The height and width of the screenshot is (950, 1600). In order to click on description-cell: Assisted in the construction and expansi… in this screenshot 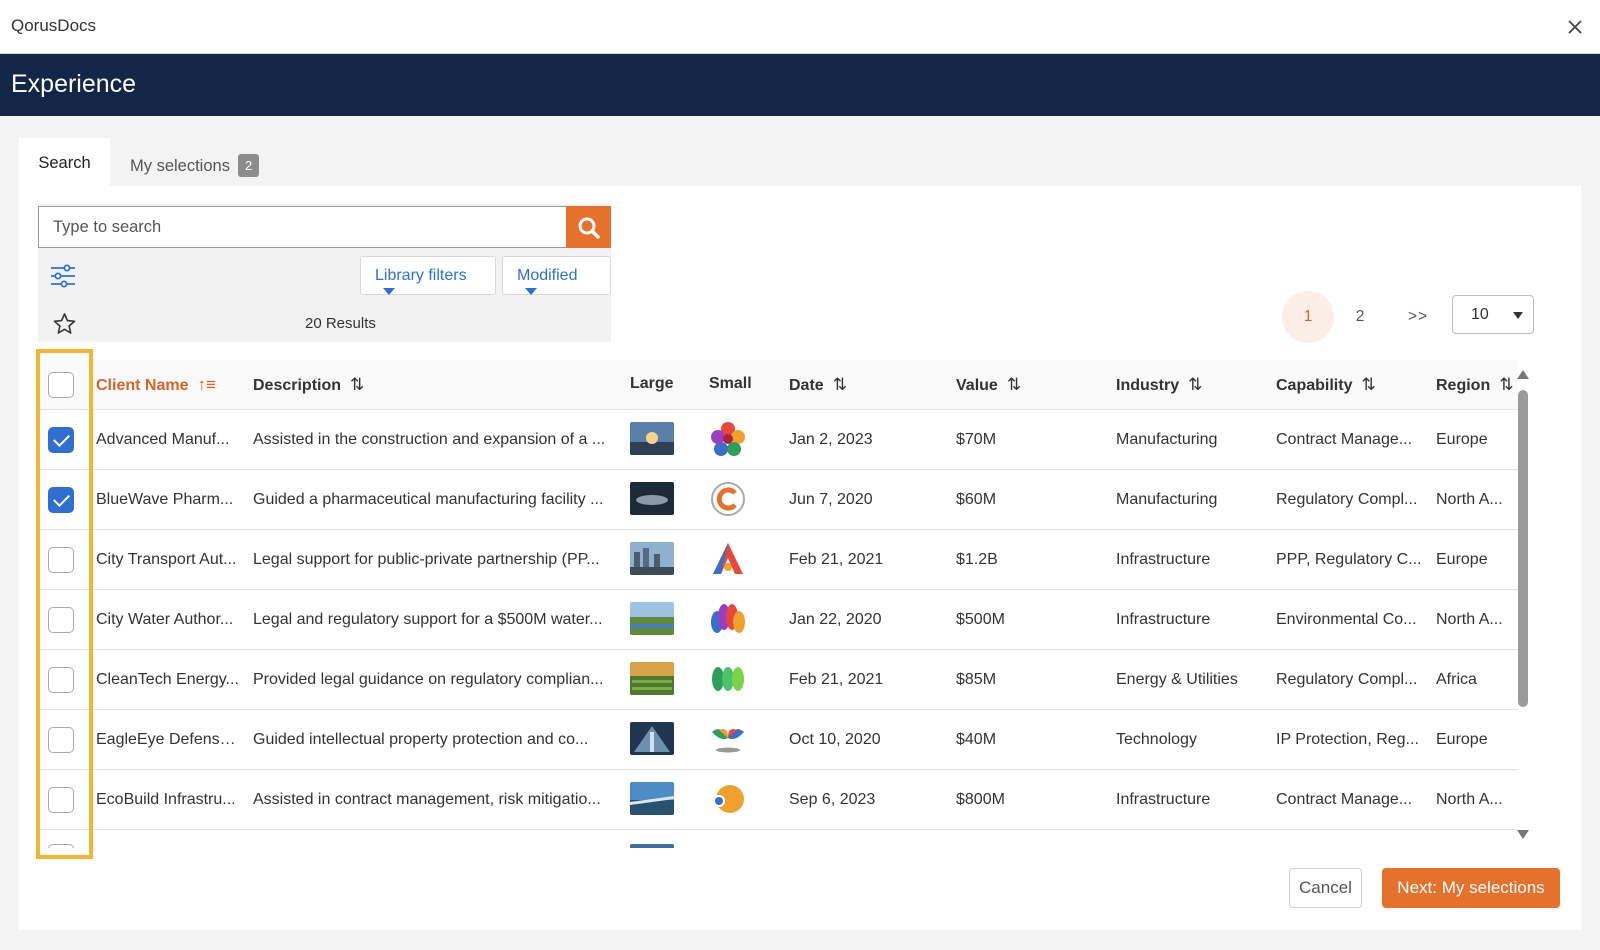, I will do `click(429, 439)`.